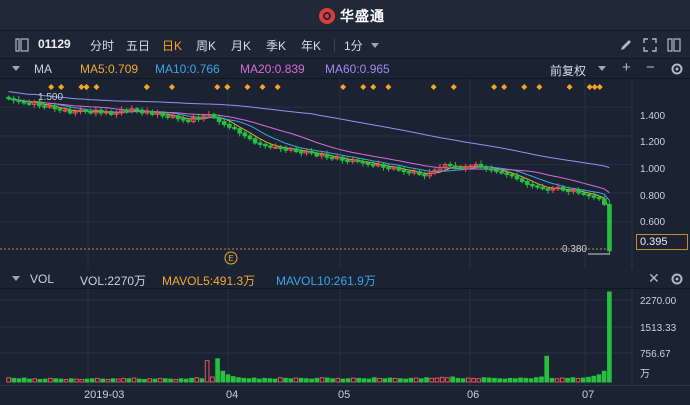 The width and height of the screenshot is (690, 405). I want to click on collapse-ma-caret-icon, so click(16, 68).